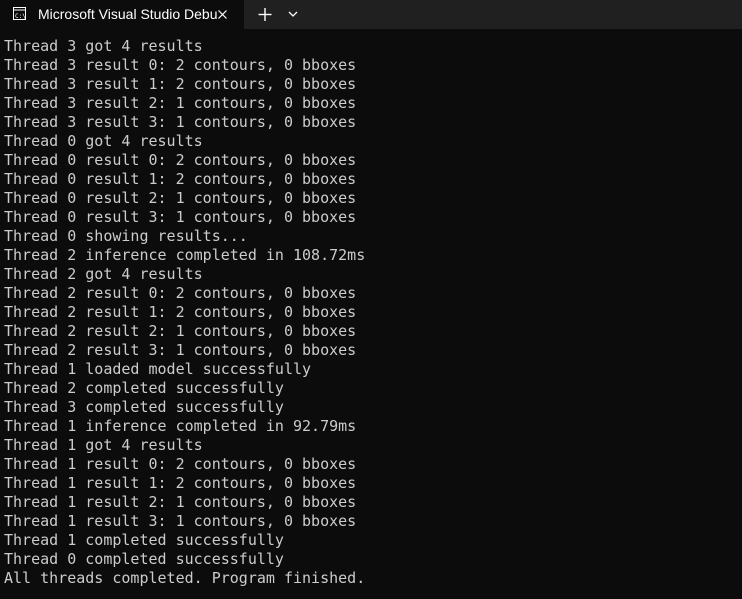 The height and width of the screenshot is (599, 742). What do you see at coordinates (103, 274) in the screenshot?
I see `console-line: Thread 2 got 4 results` at bounding box center [103, 274].